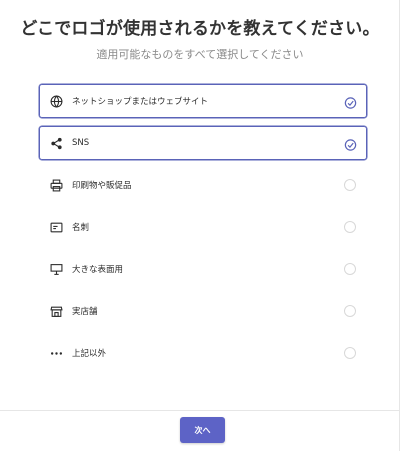 Image resolution: width=400 pixels, height=451 pixels. What do you see at coordinates (85, 312) in the screenshot?
I see `option-label: 実店舗` at bounding box center [85, 312].